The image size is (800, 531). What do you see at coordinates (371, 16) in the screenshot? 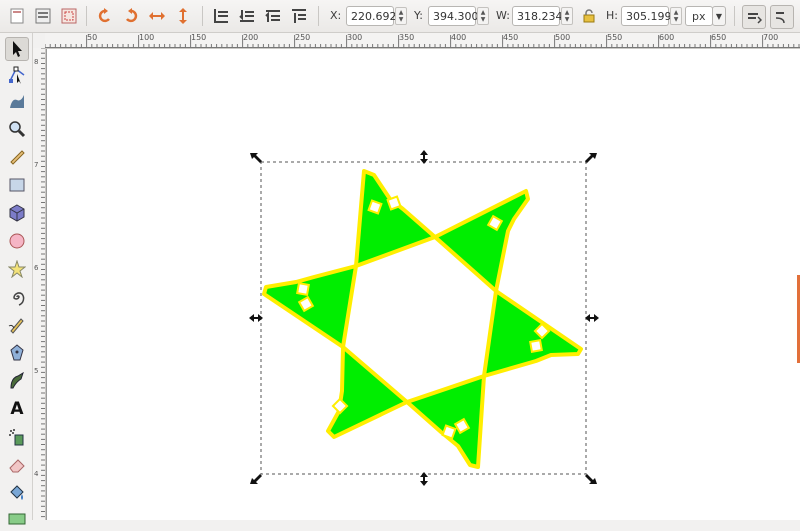
I see `x-field: 220.692` at bounding box center [371, 16].